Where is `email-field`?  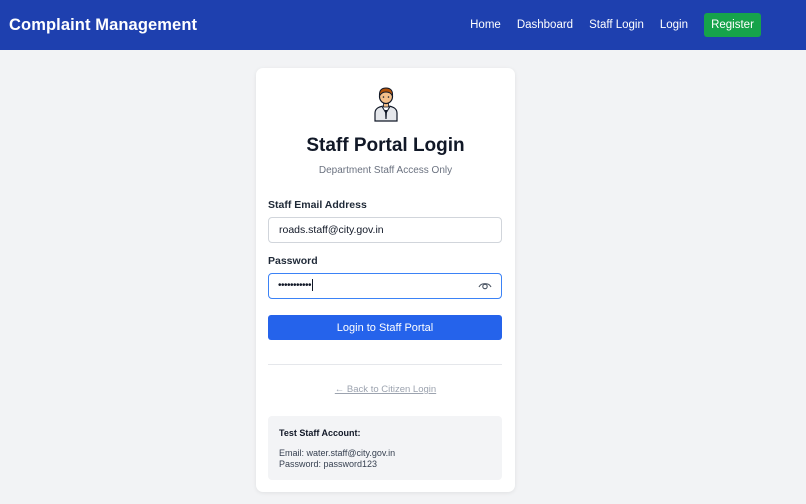 email-field is located at coordinates (385, 230).